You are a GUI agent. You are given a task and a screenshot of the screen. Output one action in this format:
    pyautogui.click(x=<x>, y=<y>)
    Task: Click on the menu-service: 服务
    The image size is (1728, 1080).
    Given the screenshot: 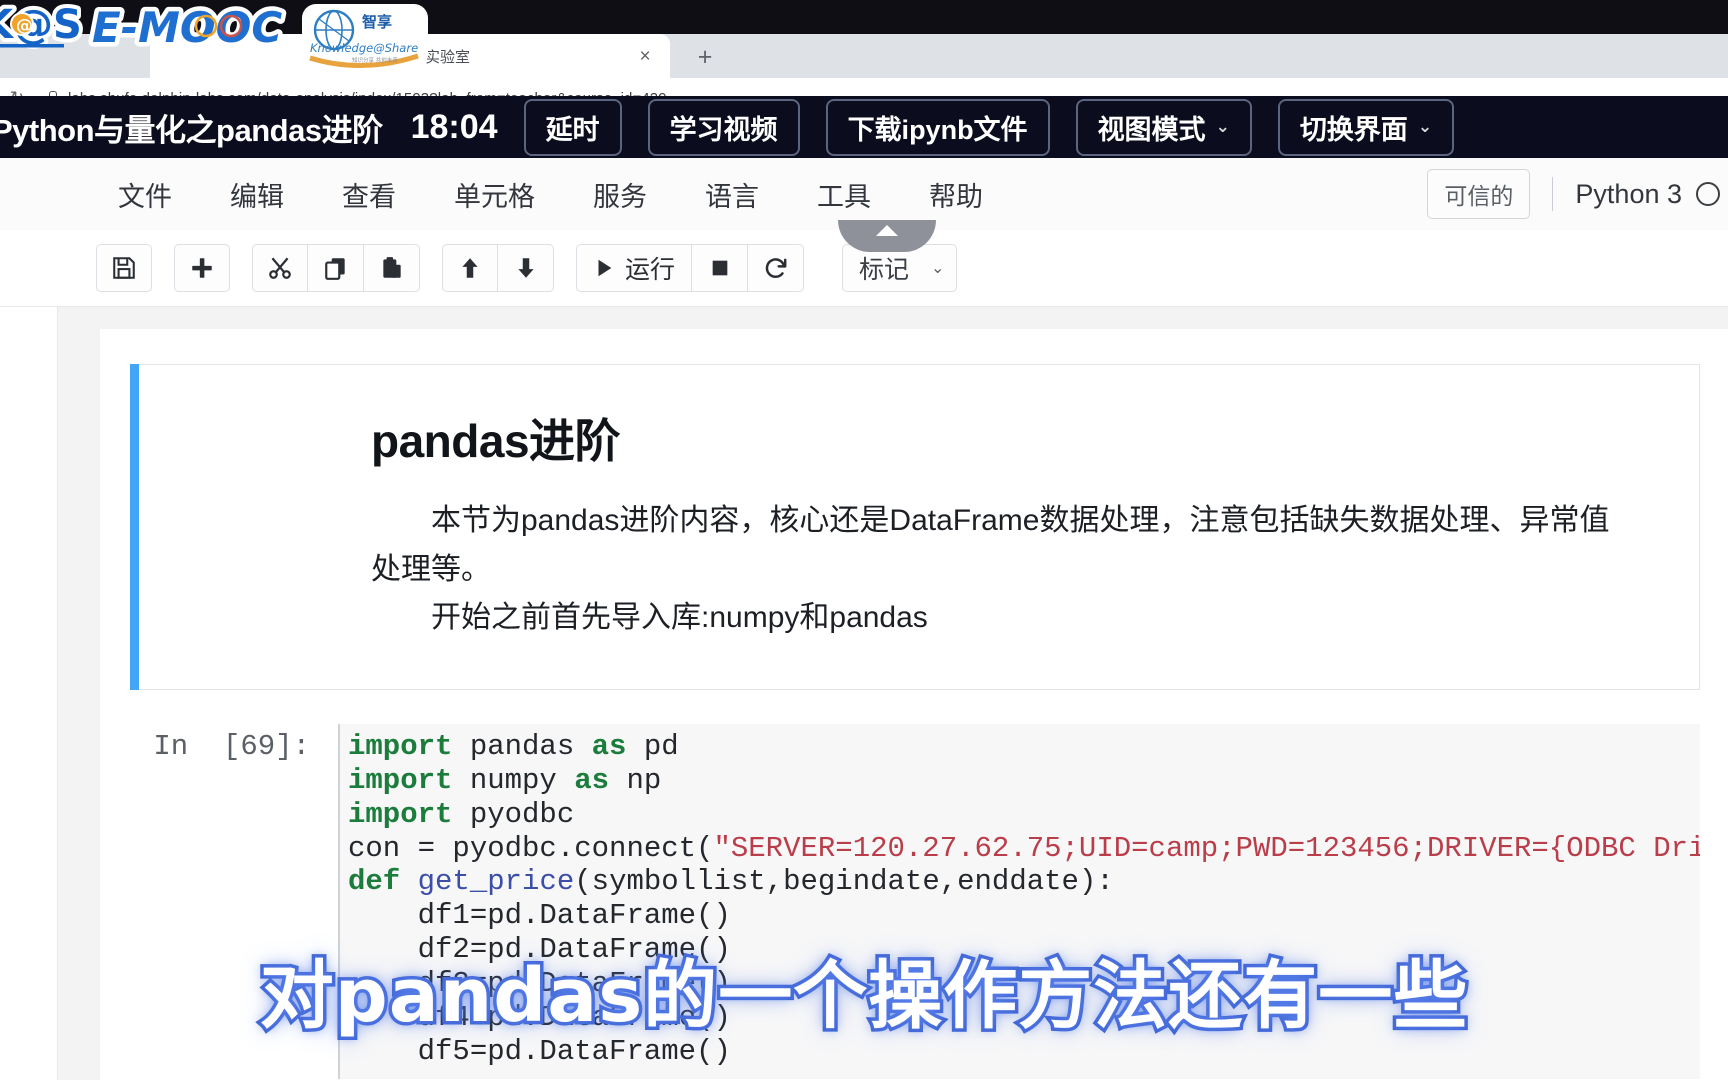 What is the action you would take?
    pyautogui.click(x=620, y=194)
    